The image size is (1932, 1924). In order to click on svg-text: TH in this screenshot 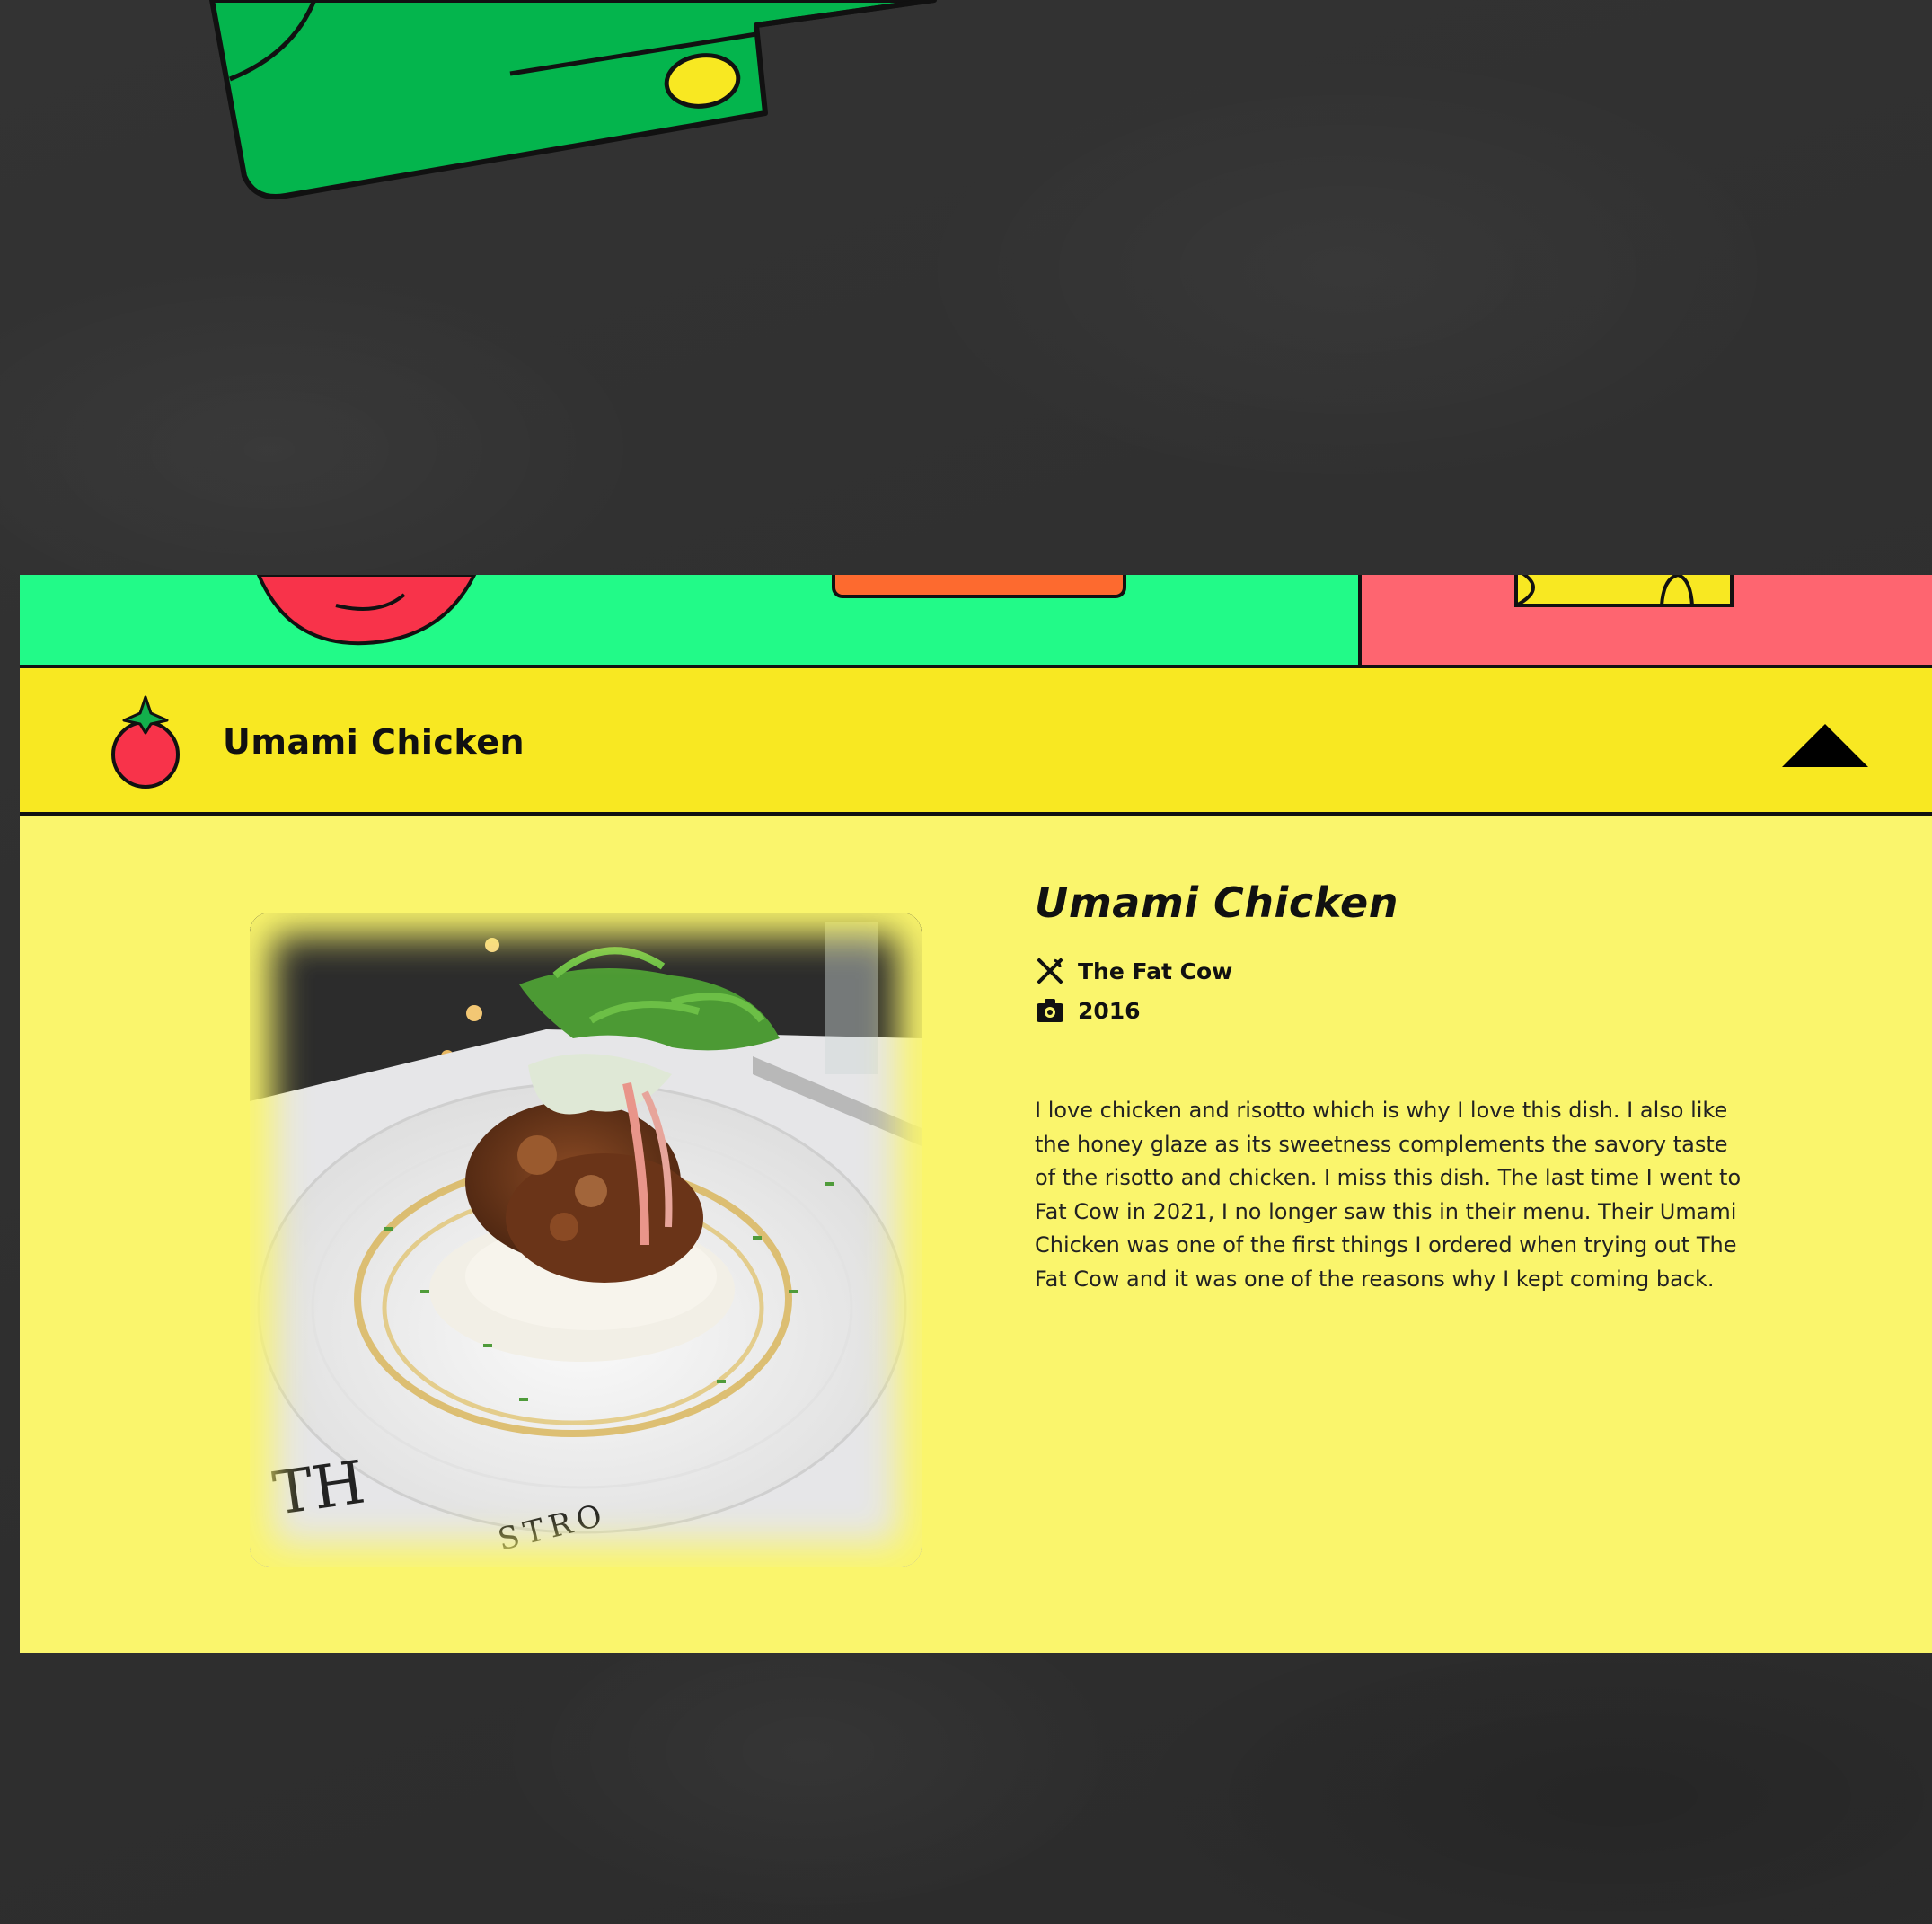, I will do `click(319, 1487)`.